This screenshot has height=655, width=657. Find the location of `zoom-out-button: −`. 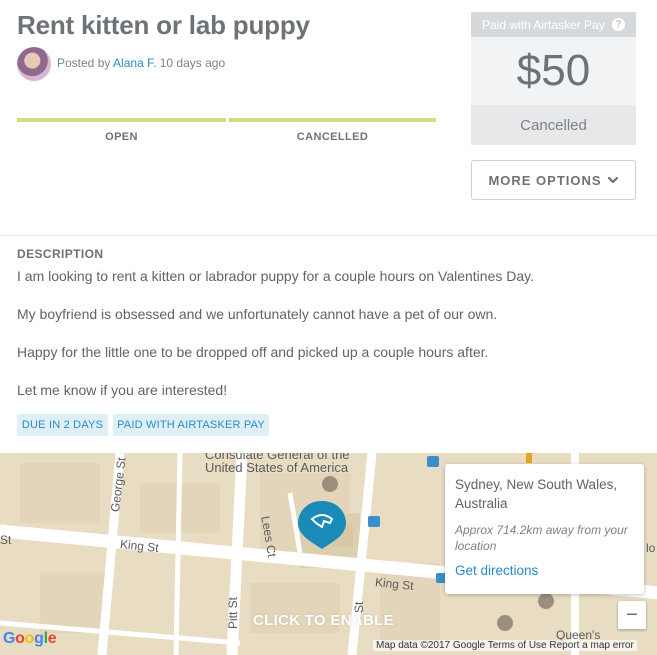

zoom-out-button: − is located at coordinates (632, 615).